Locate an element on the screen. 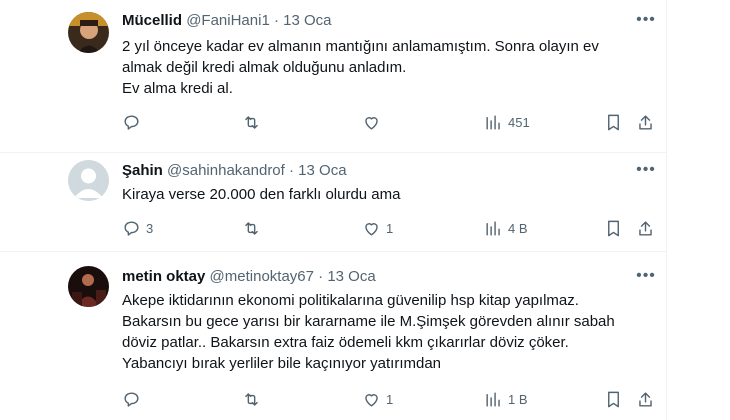  user-handle: @FaniHani1 is located at coordinates (228, 20).